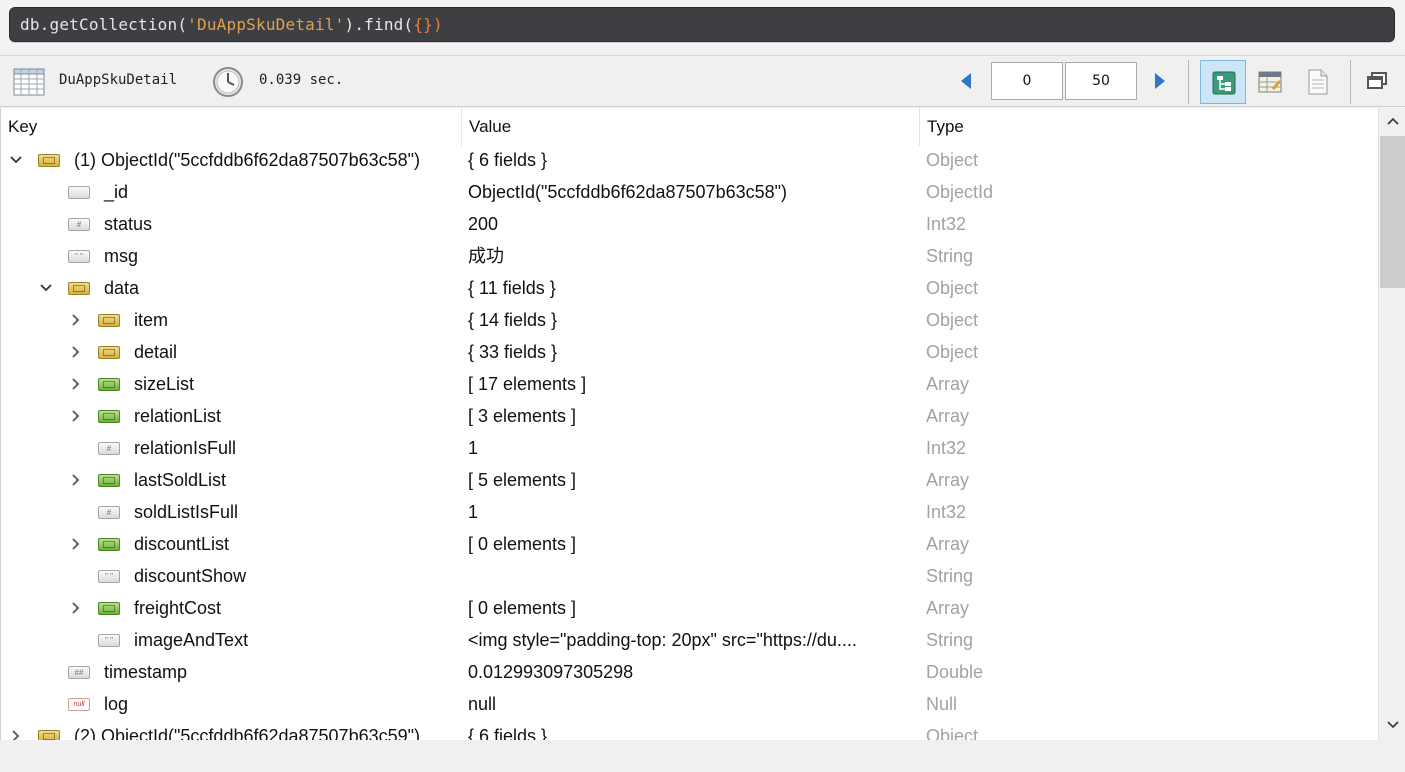  I want to click on text-view-icon, so click(1318, 84).